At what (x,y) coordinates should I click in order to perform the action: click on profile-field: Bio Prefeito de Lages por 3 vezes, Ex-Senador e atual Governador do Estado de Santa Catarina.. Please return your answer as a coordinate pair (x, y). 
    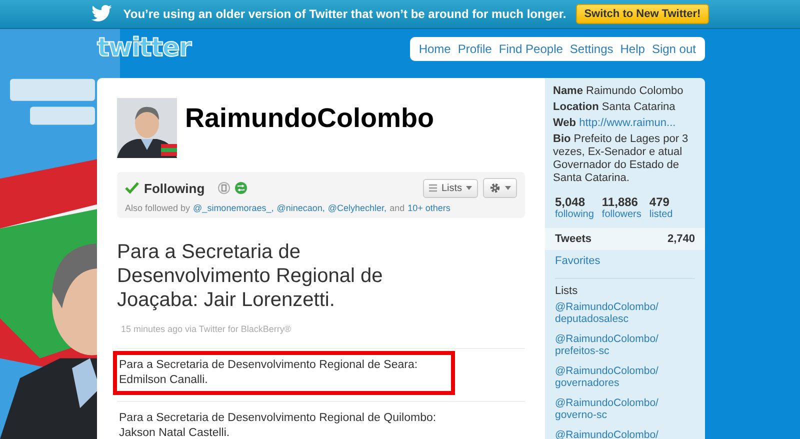
    Looking at the image, I should click on (625, 159).